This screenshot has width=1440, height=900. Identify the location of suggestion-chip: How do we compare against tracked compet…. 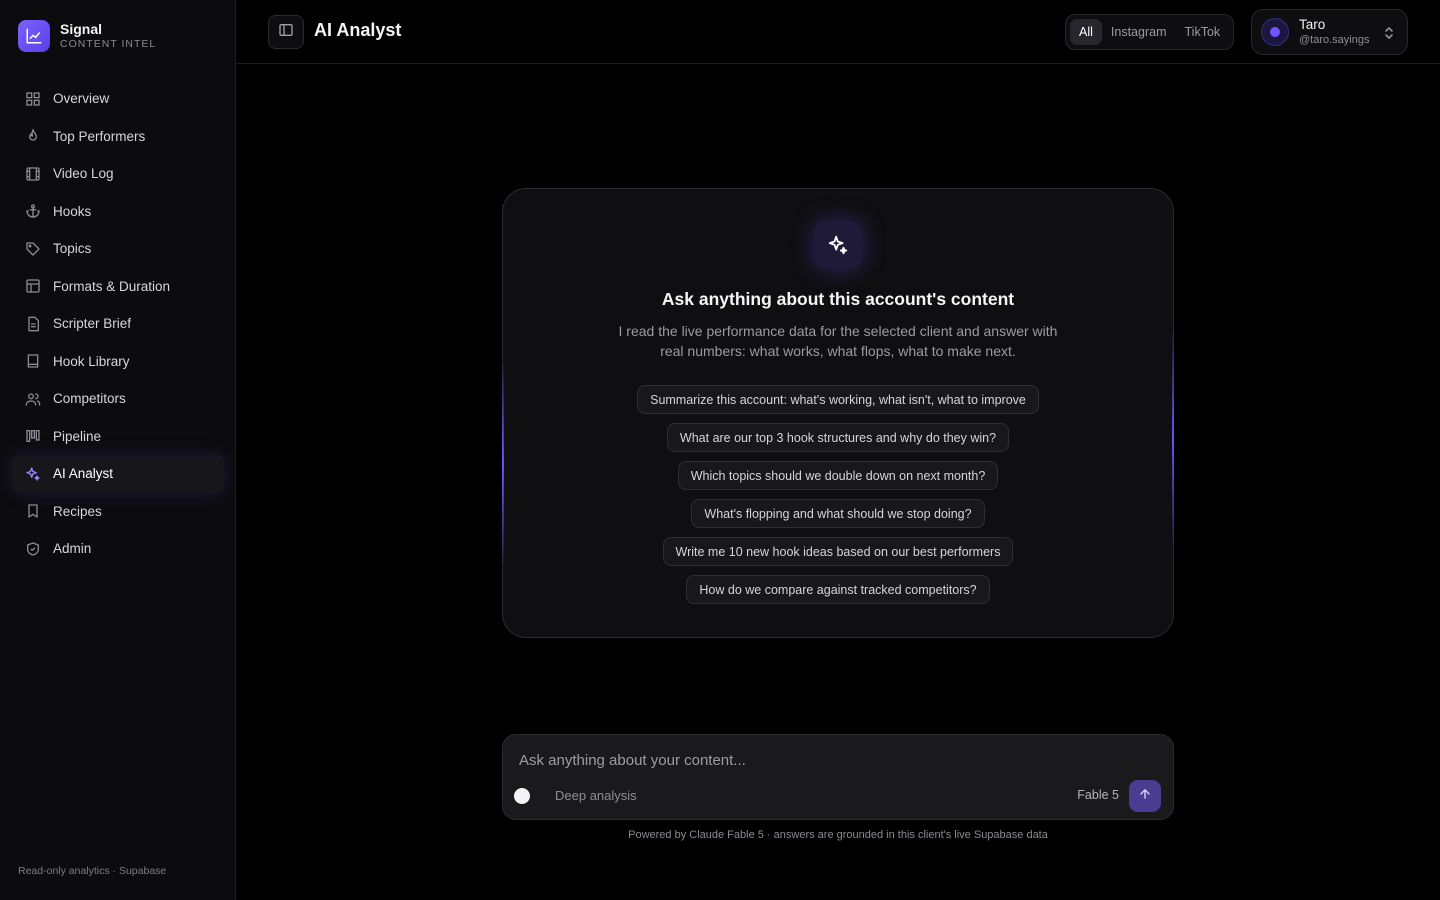
(838, 589).